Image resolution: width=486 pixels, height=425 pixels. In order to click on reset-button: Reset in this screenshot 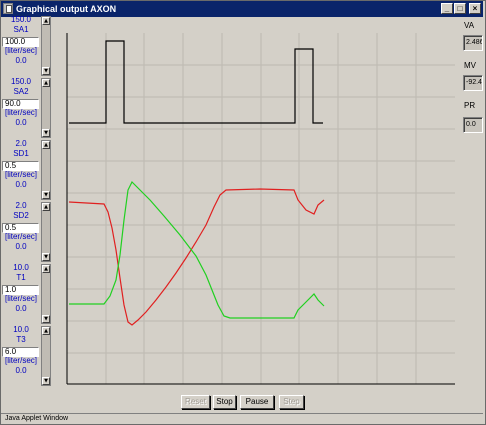, I will do `click(195, 402)`.